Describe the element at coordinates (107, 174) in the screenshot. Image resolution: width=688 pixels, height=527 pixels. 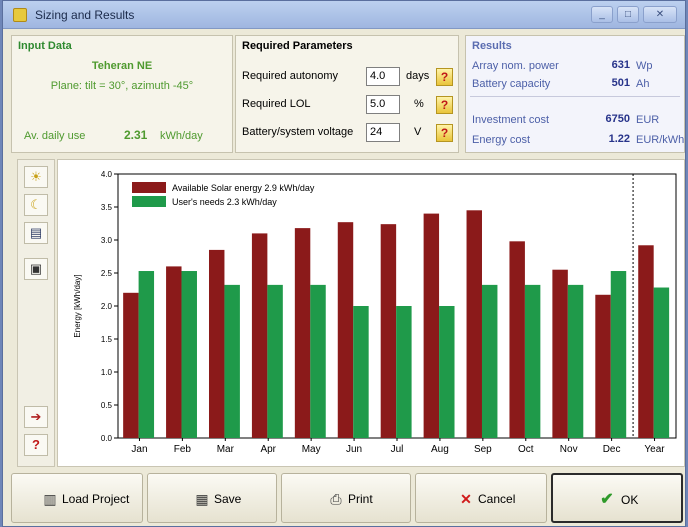
I see `y-tick-label: 4.0` at that location.